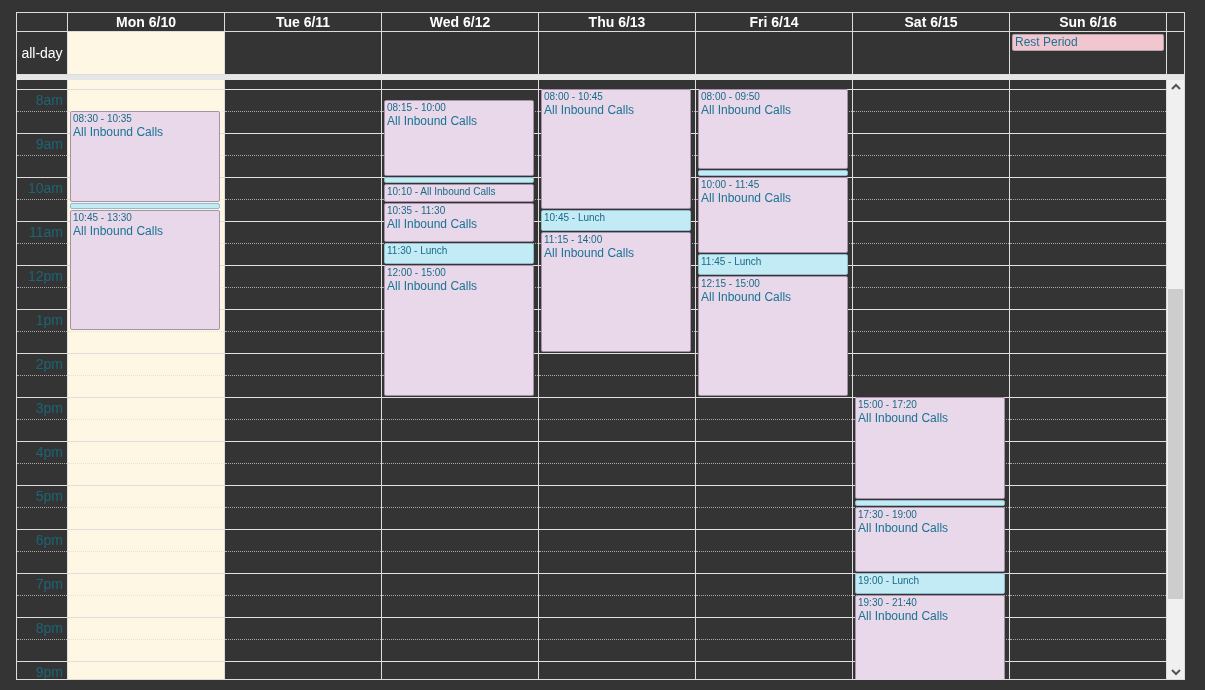  What do you see at coordinates (616, 149) in the screenshot?
I see `shift-event: 08:00 - 10:45 All Inbound Calls` at bounding box center [616, 149].